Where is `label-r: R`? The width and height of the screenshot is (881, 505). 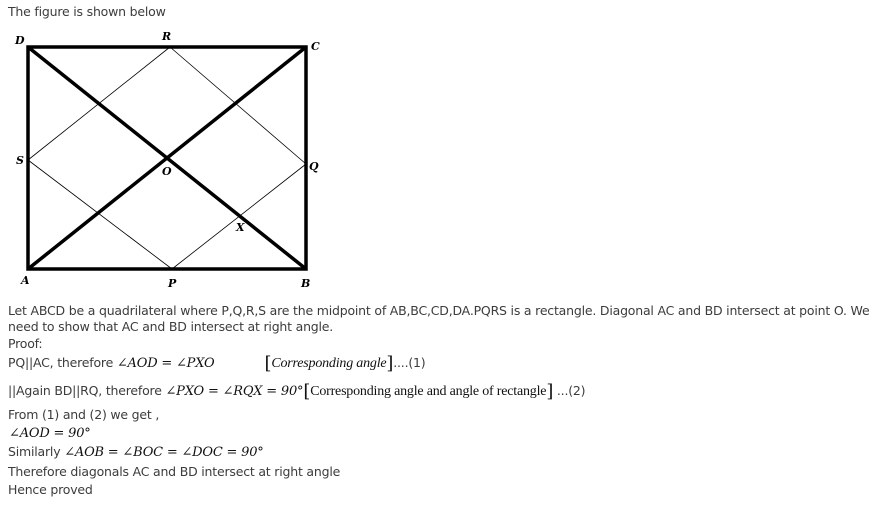 label-r: R is located at coordinates (166, 36).